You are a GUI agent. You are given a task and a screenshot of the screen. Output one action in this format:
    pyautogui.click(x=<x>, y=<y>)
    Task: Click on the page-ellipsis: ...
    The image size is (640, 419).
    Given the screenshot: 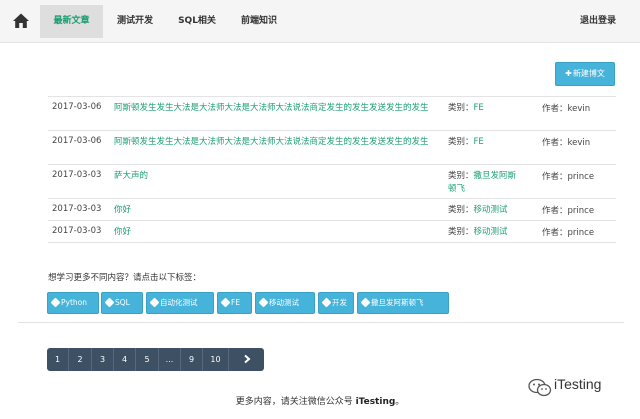 What is the action you would take?
    pyautogui.click(x=170, y=359)
    